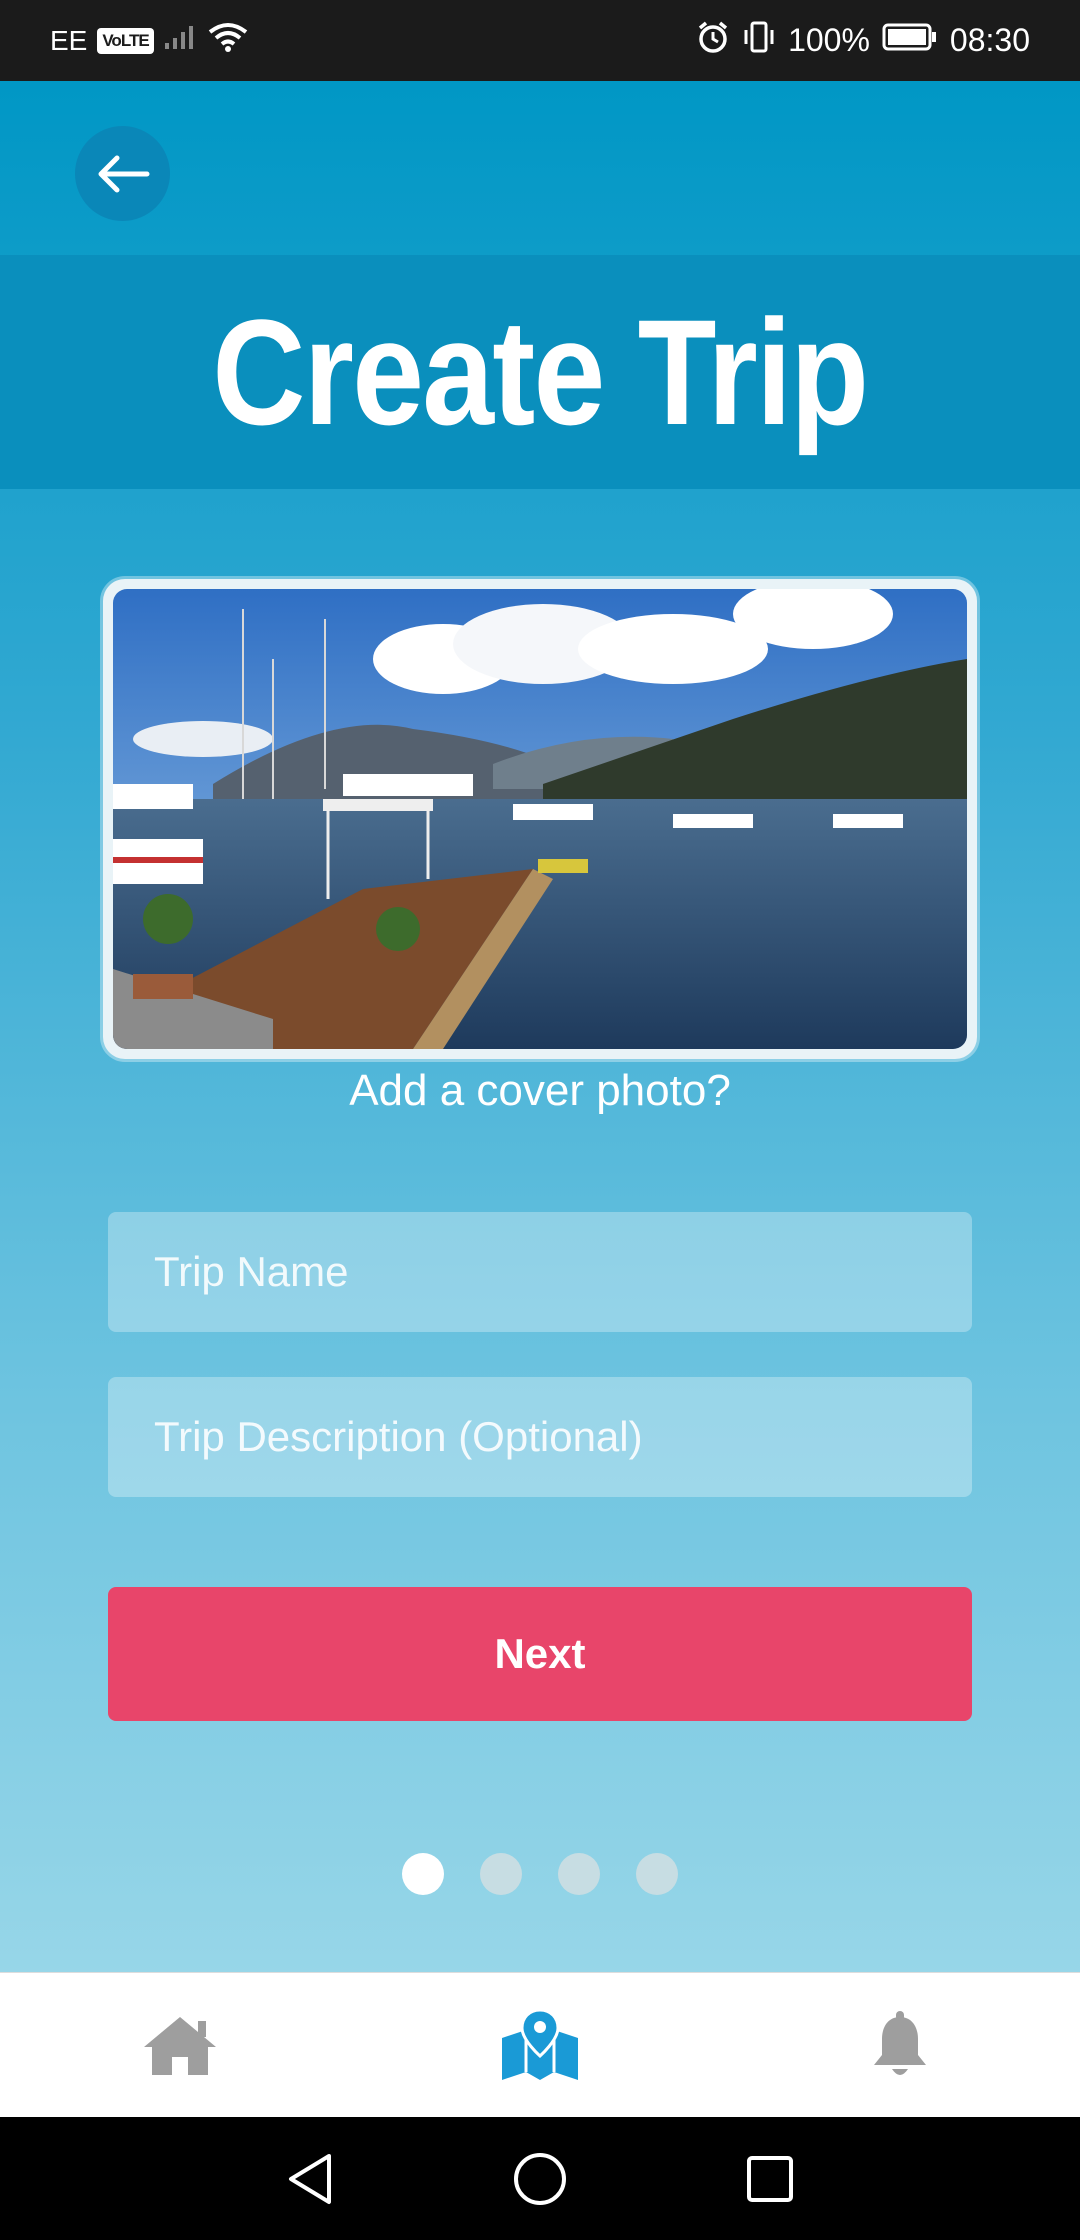  What do you see at coordinates (540, 40) in the screenshot?
I see `status-bar: EE VoLTE 100% 08:30` at bounding box center [540, 40].